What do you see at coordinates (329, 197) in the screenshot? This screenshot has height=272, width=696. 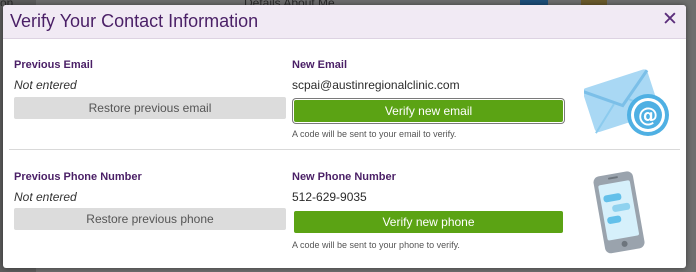 I see `new-phone-value: 512-629-9035` at bounding box center [329, 197].